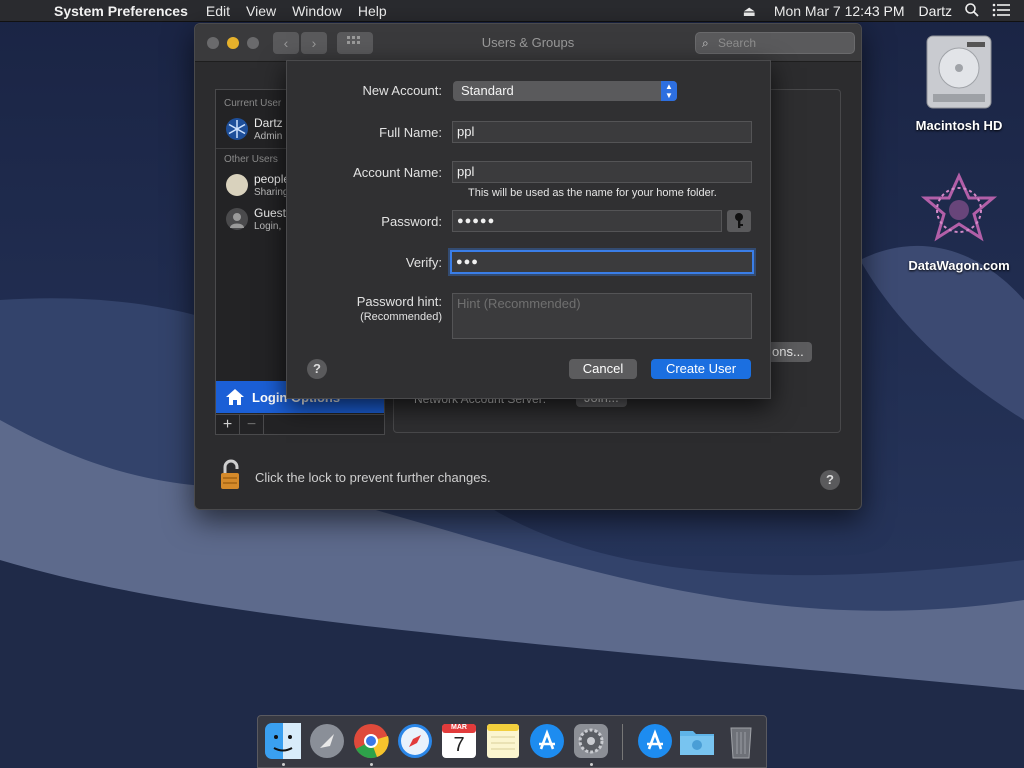  What do you see at coordinates (268, 226) in the screenshot?
I see `user-role: Login,` at bounding box center [268, 226].